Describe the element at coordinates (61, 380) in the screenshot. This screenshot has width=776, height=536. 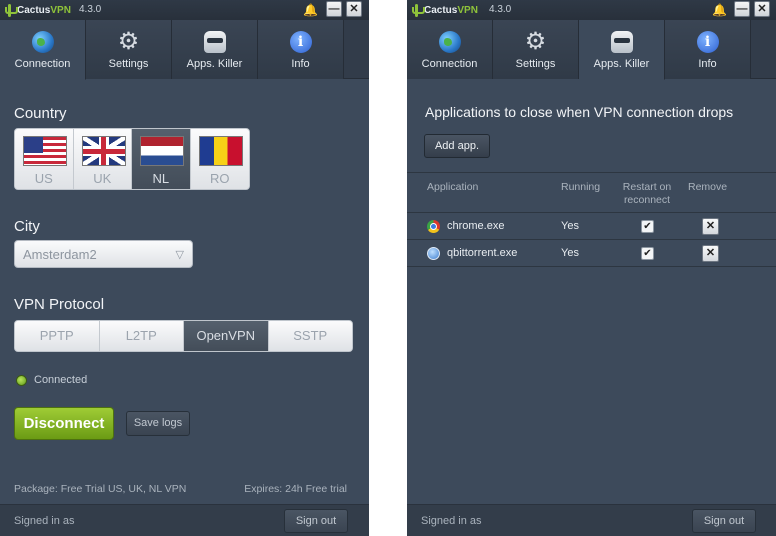
I see `connection-status: Connected` at that location.